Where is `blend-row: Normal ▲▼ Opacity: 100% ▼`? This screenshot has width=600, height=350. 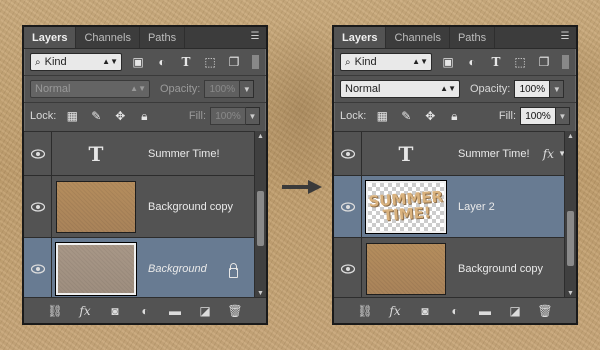 blend-row: Normal ▲▼ Opacity: 100% ▼ is located at coordinates (145, 89).